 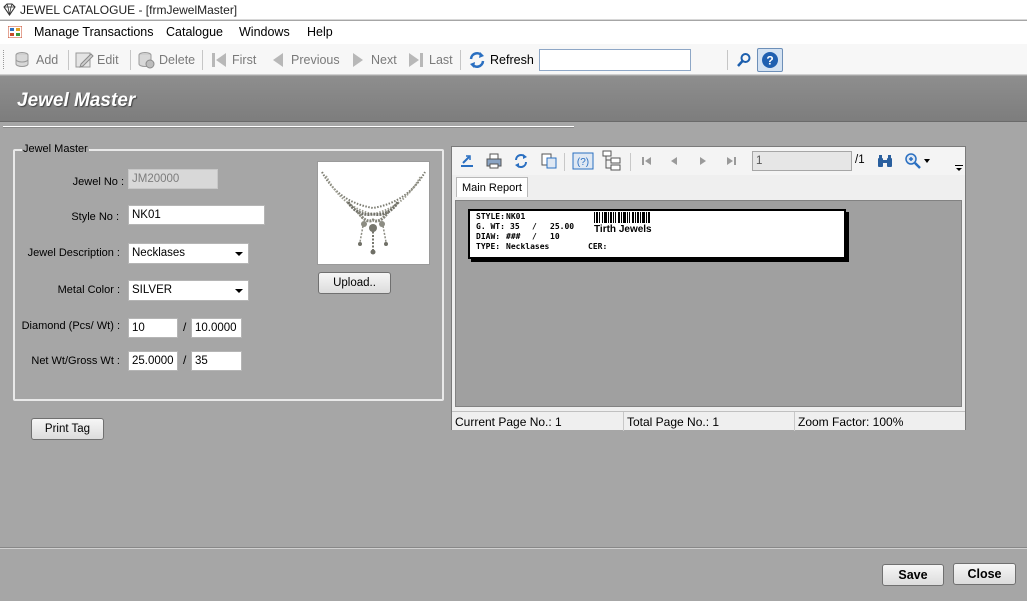 What do you see at coordinates (55, 149) in the screenshot?
I see `group-title: Jewel Master` at bounding box center [55, 149].